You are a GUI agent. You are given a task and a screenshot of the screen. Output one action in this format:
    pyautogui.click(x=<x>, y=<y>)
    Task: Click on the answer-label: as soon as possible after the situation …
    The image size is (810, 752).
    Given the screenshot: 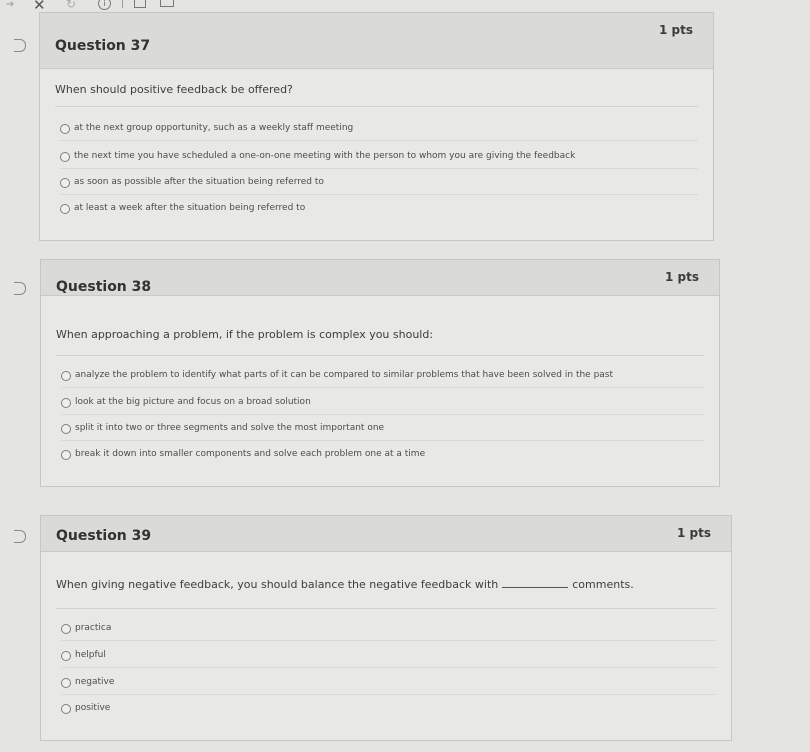 What is the action you would take?
    pyautogui.click(x=199, y=182)
    